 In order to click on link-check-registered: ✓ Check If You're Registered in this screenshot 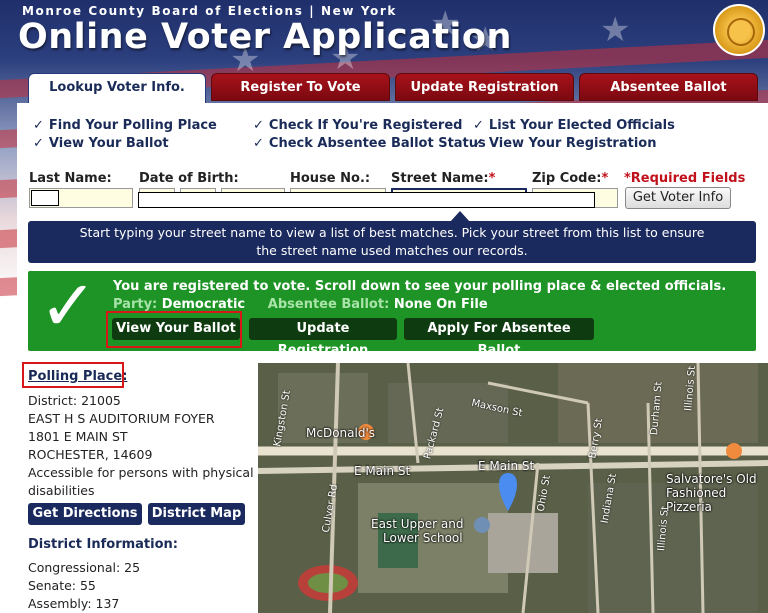, I will do `click(357, 125)`.